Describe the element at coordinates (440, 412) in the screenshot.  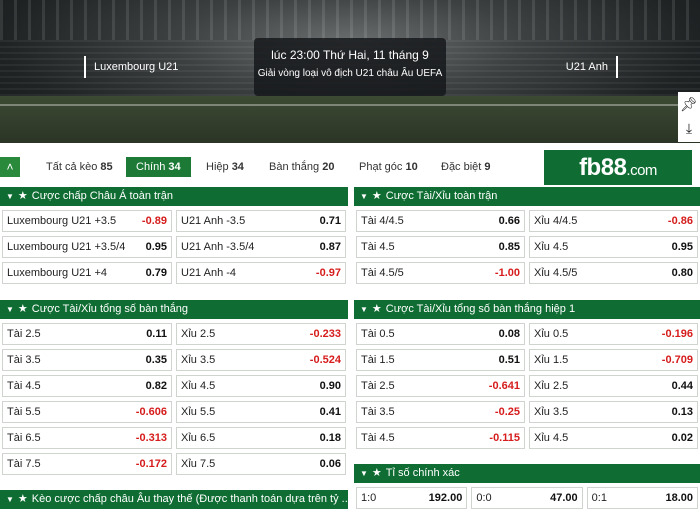
I see `odds-cell: Tài 3.5 -0.25` at that location.